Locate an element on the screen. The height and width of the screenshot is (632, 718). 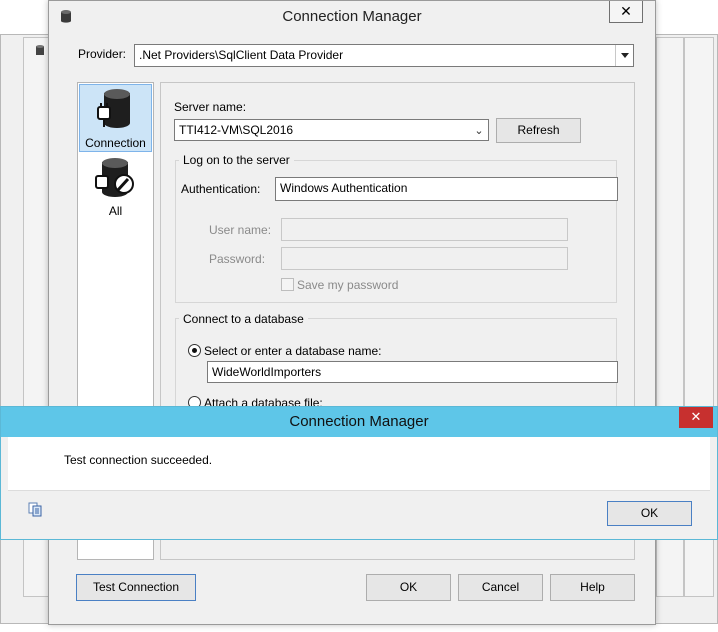
save-password-label: Save my password is located at coordinates (348, 285).